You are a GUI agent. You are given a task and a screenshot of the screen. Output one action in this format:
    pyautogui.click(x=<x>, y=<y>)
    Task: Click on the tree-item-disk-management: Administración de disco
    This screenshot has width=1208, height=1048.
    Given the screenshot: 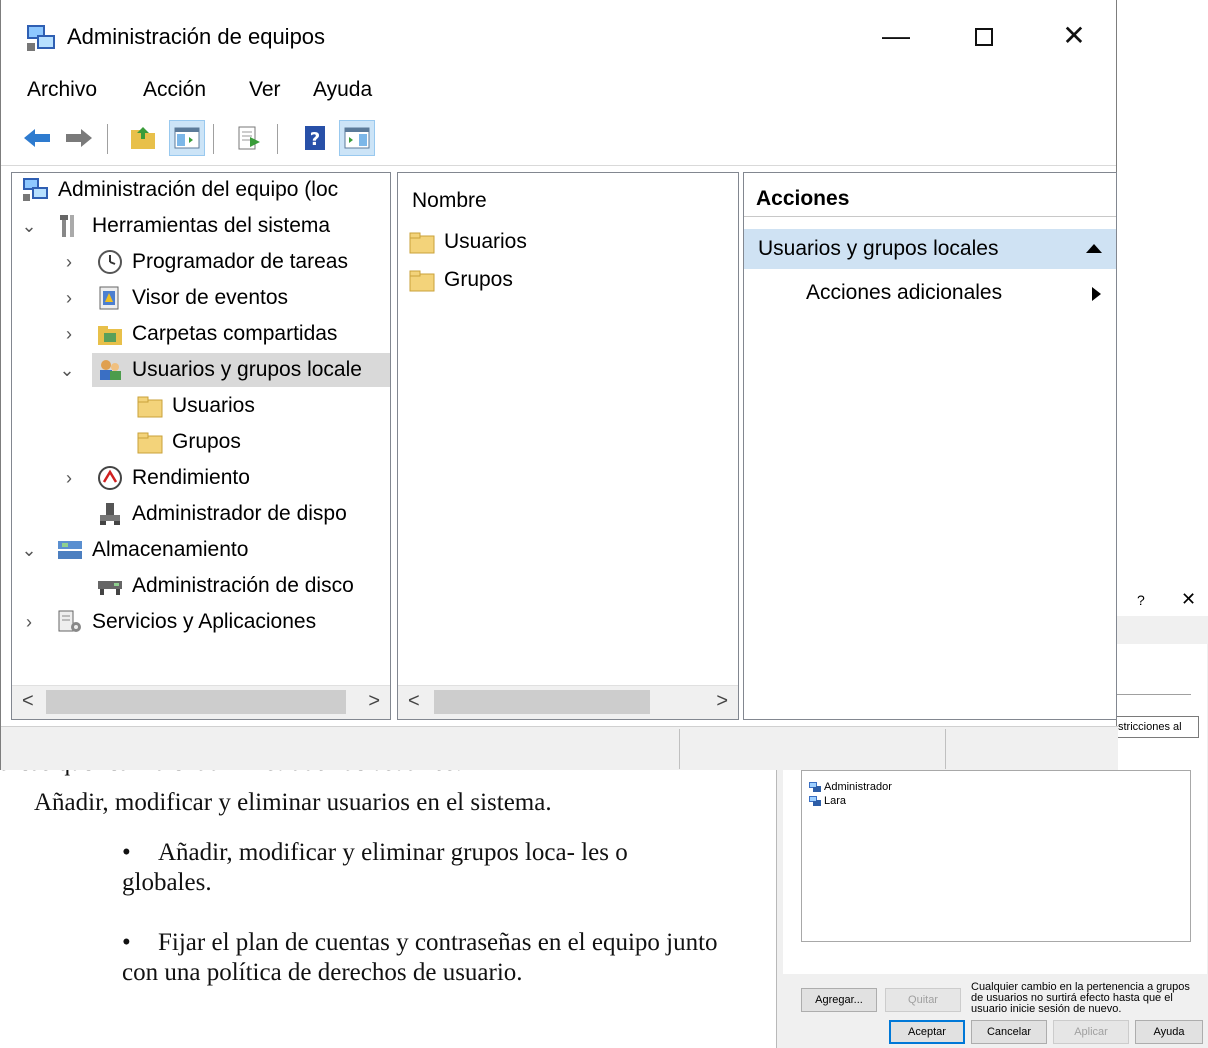 What is the action you would take?
    pyautogui.click(x=225, y=586)
    